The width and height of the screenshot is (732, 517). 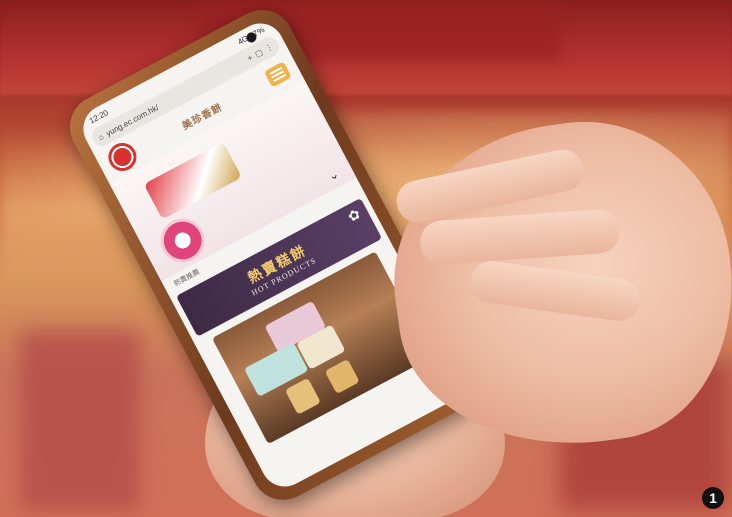 I want to click on new-tab-icon: +, so click(x=249, y=57).